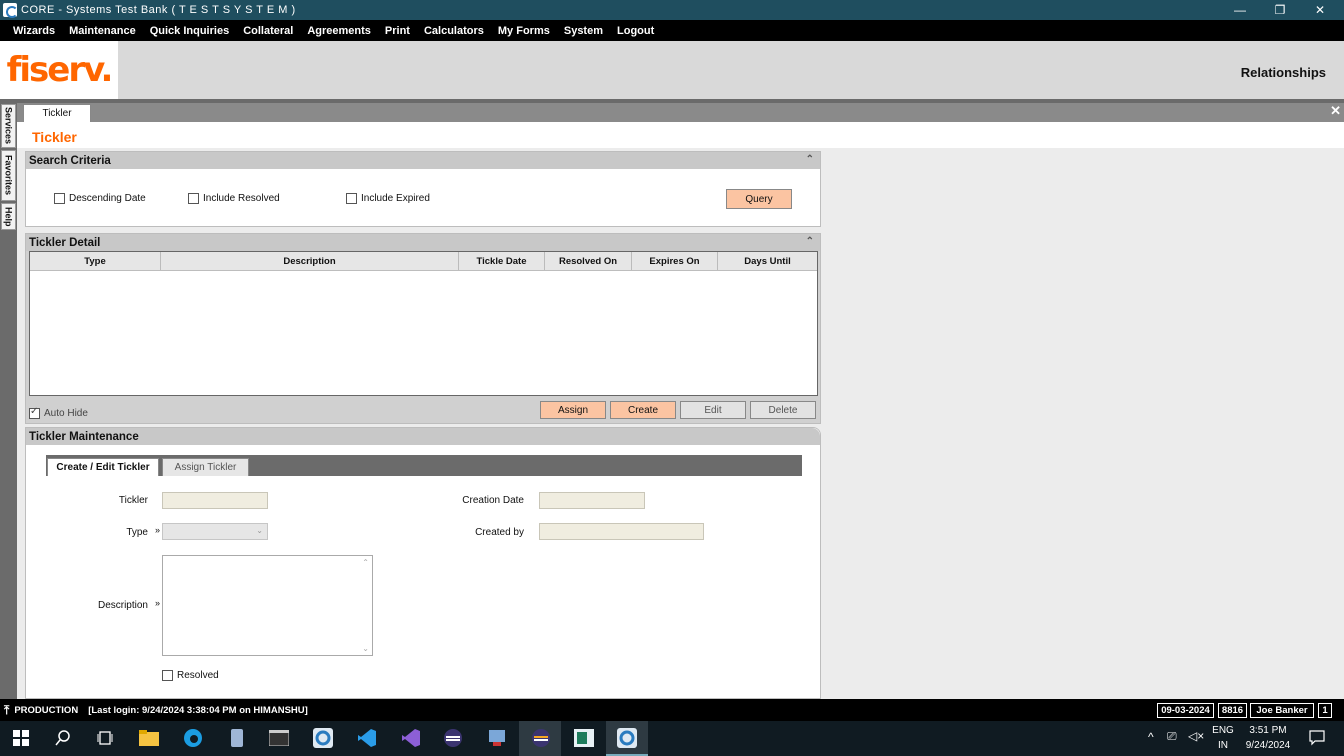  Describe the element at coordinates (8, 401) in the screenshot. I see `left-sidebar: Services Favorites Help` at that location.